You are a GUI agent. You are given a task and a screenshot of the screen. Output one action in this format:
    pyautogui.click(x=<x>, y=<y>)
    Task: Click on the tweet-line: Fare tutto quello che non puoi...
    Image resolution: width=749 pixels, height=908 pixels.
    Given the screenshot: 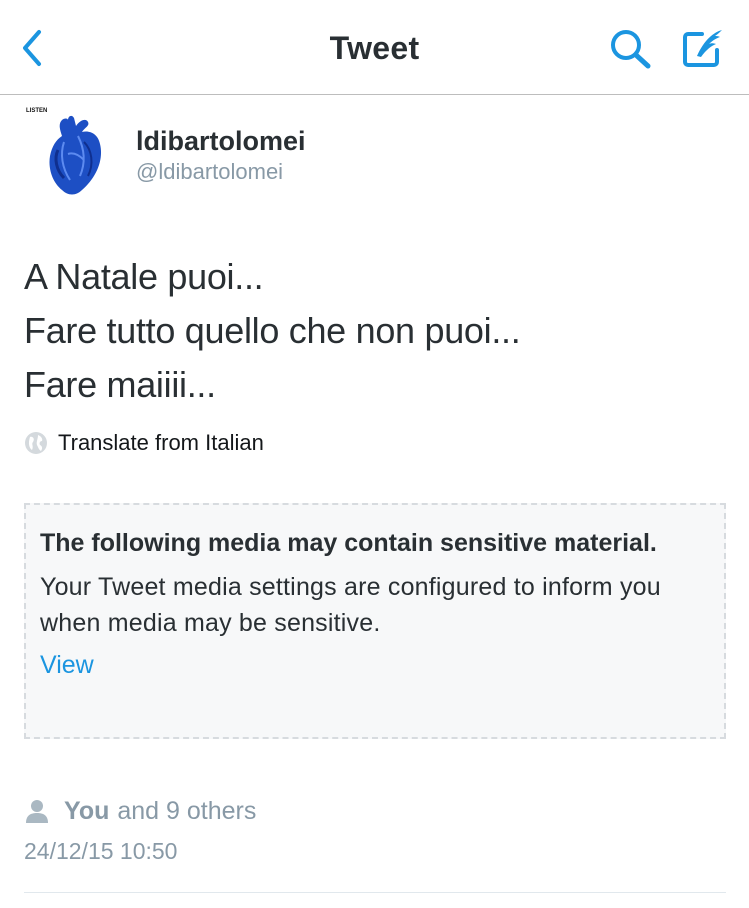 What is the action you would take?
    pyautogui.click(x=272, y=330)
    